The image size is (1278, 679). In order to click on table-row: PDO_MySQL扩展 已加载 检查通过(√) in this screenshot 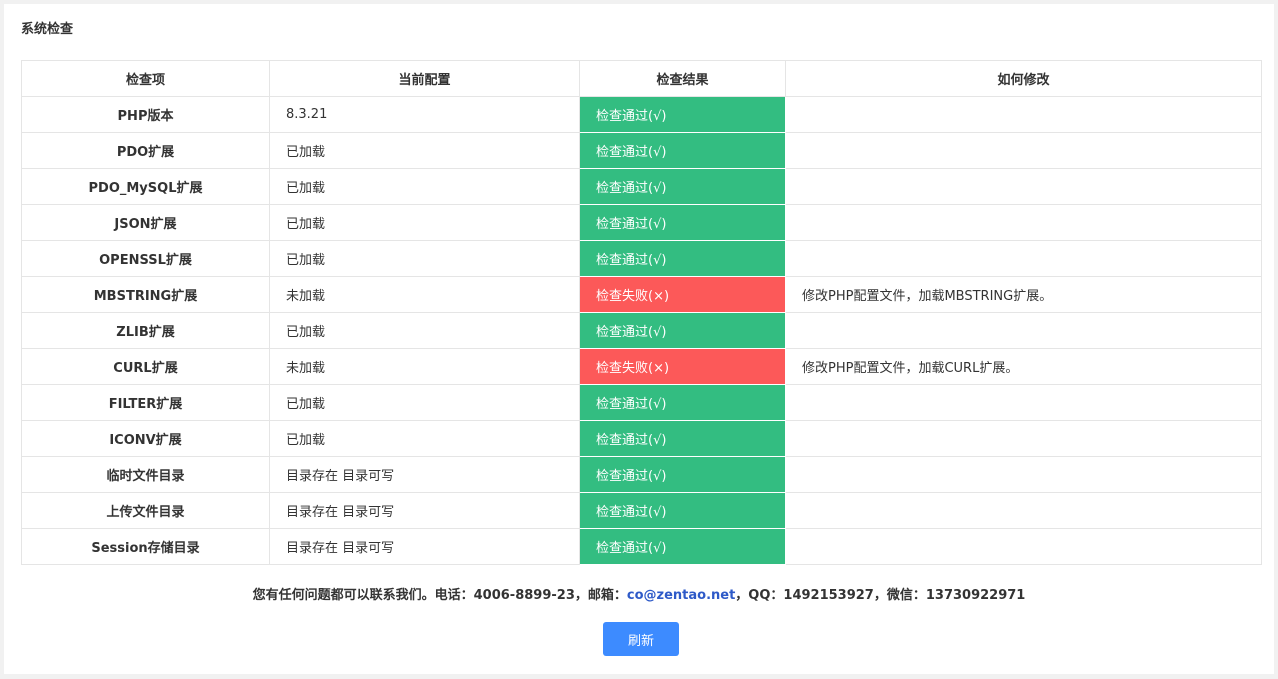, I will do `click(641, 186)`.